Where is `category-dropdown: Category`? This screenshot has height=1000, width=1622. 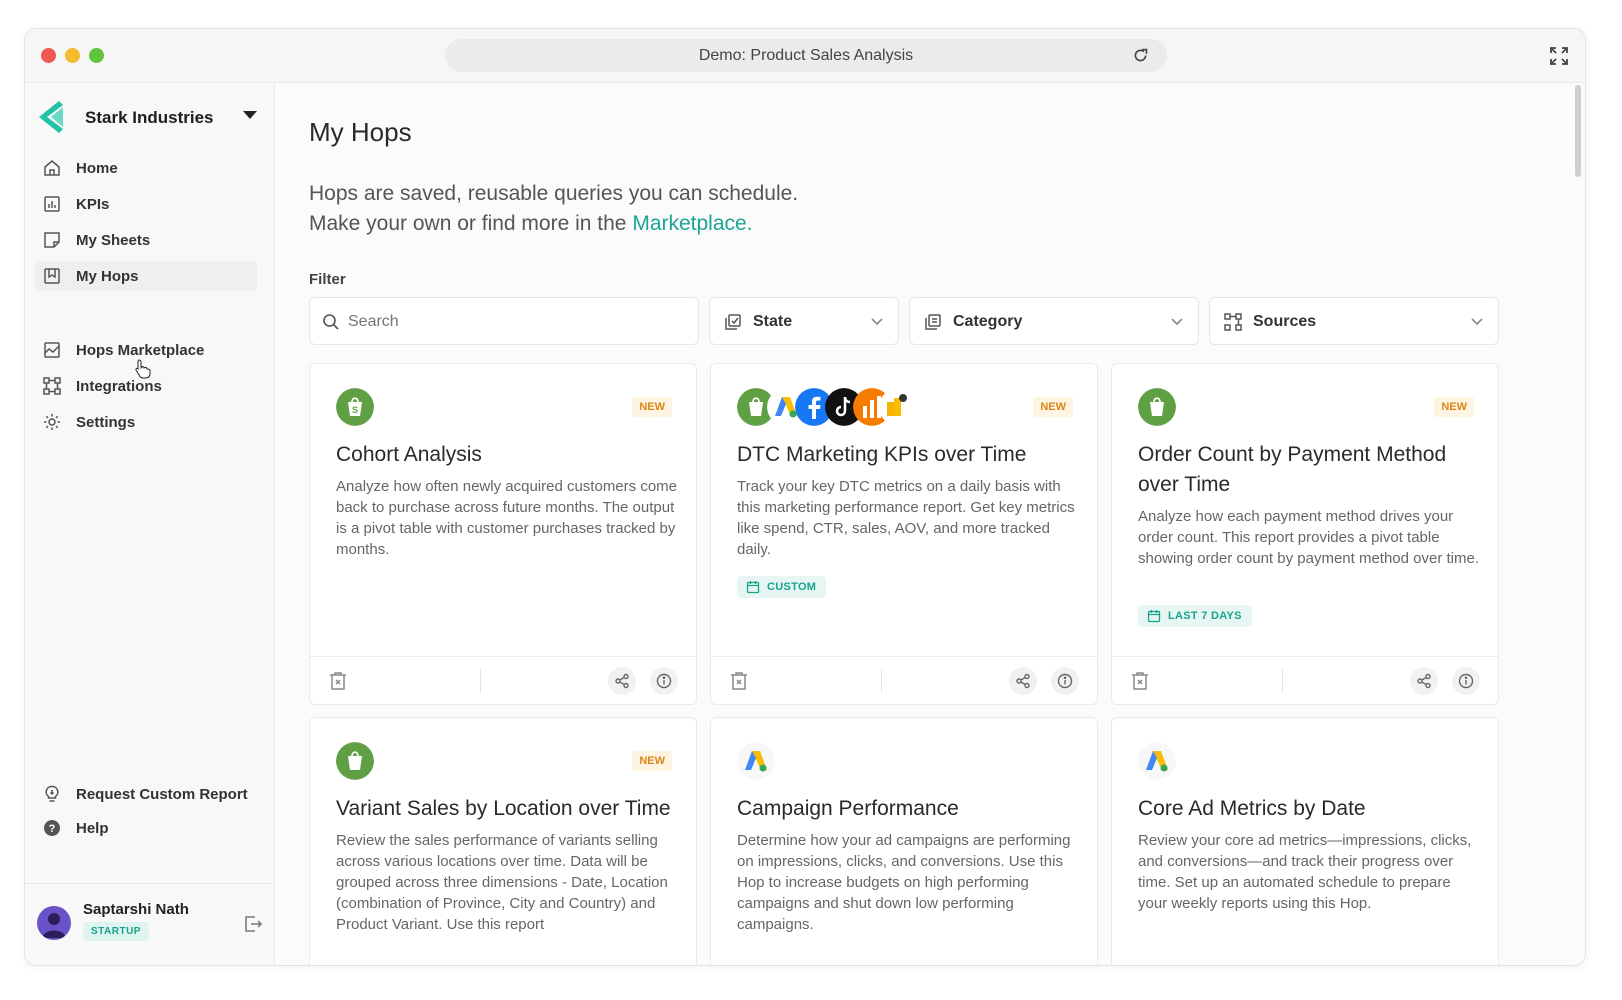 category-dropdown: Category is located at coordinates (1054, 321).